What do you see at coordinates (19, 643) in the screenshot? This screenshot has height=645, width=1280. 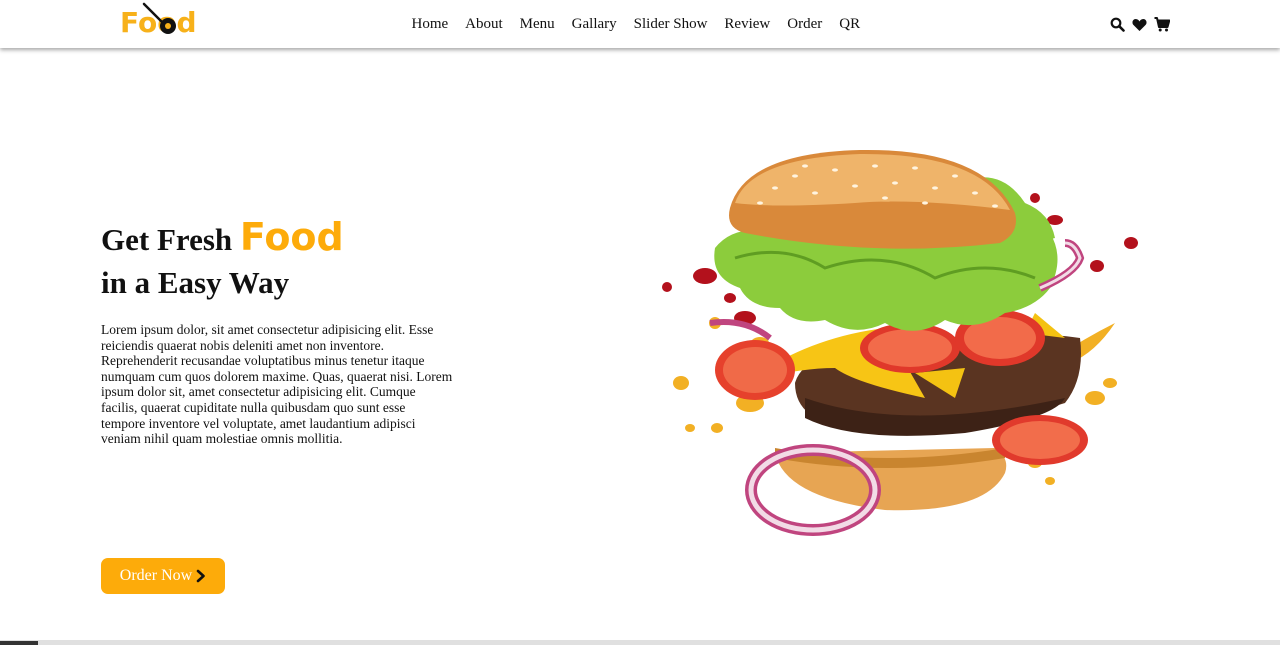 I see `scrollbar-thumb` at bounding box center [19, 643].